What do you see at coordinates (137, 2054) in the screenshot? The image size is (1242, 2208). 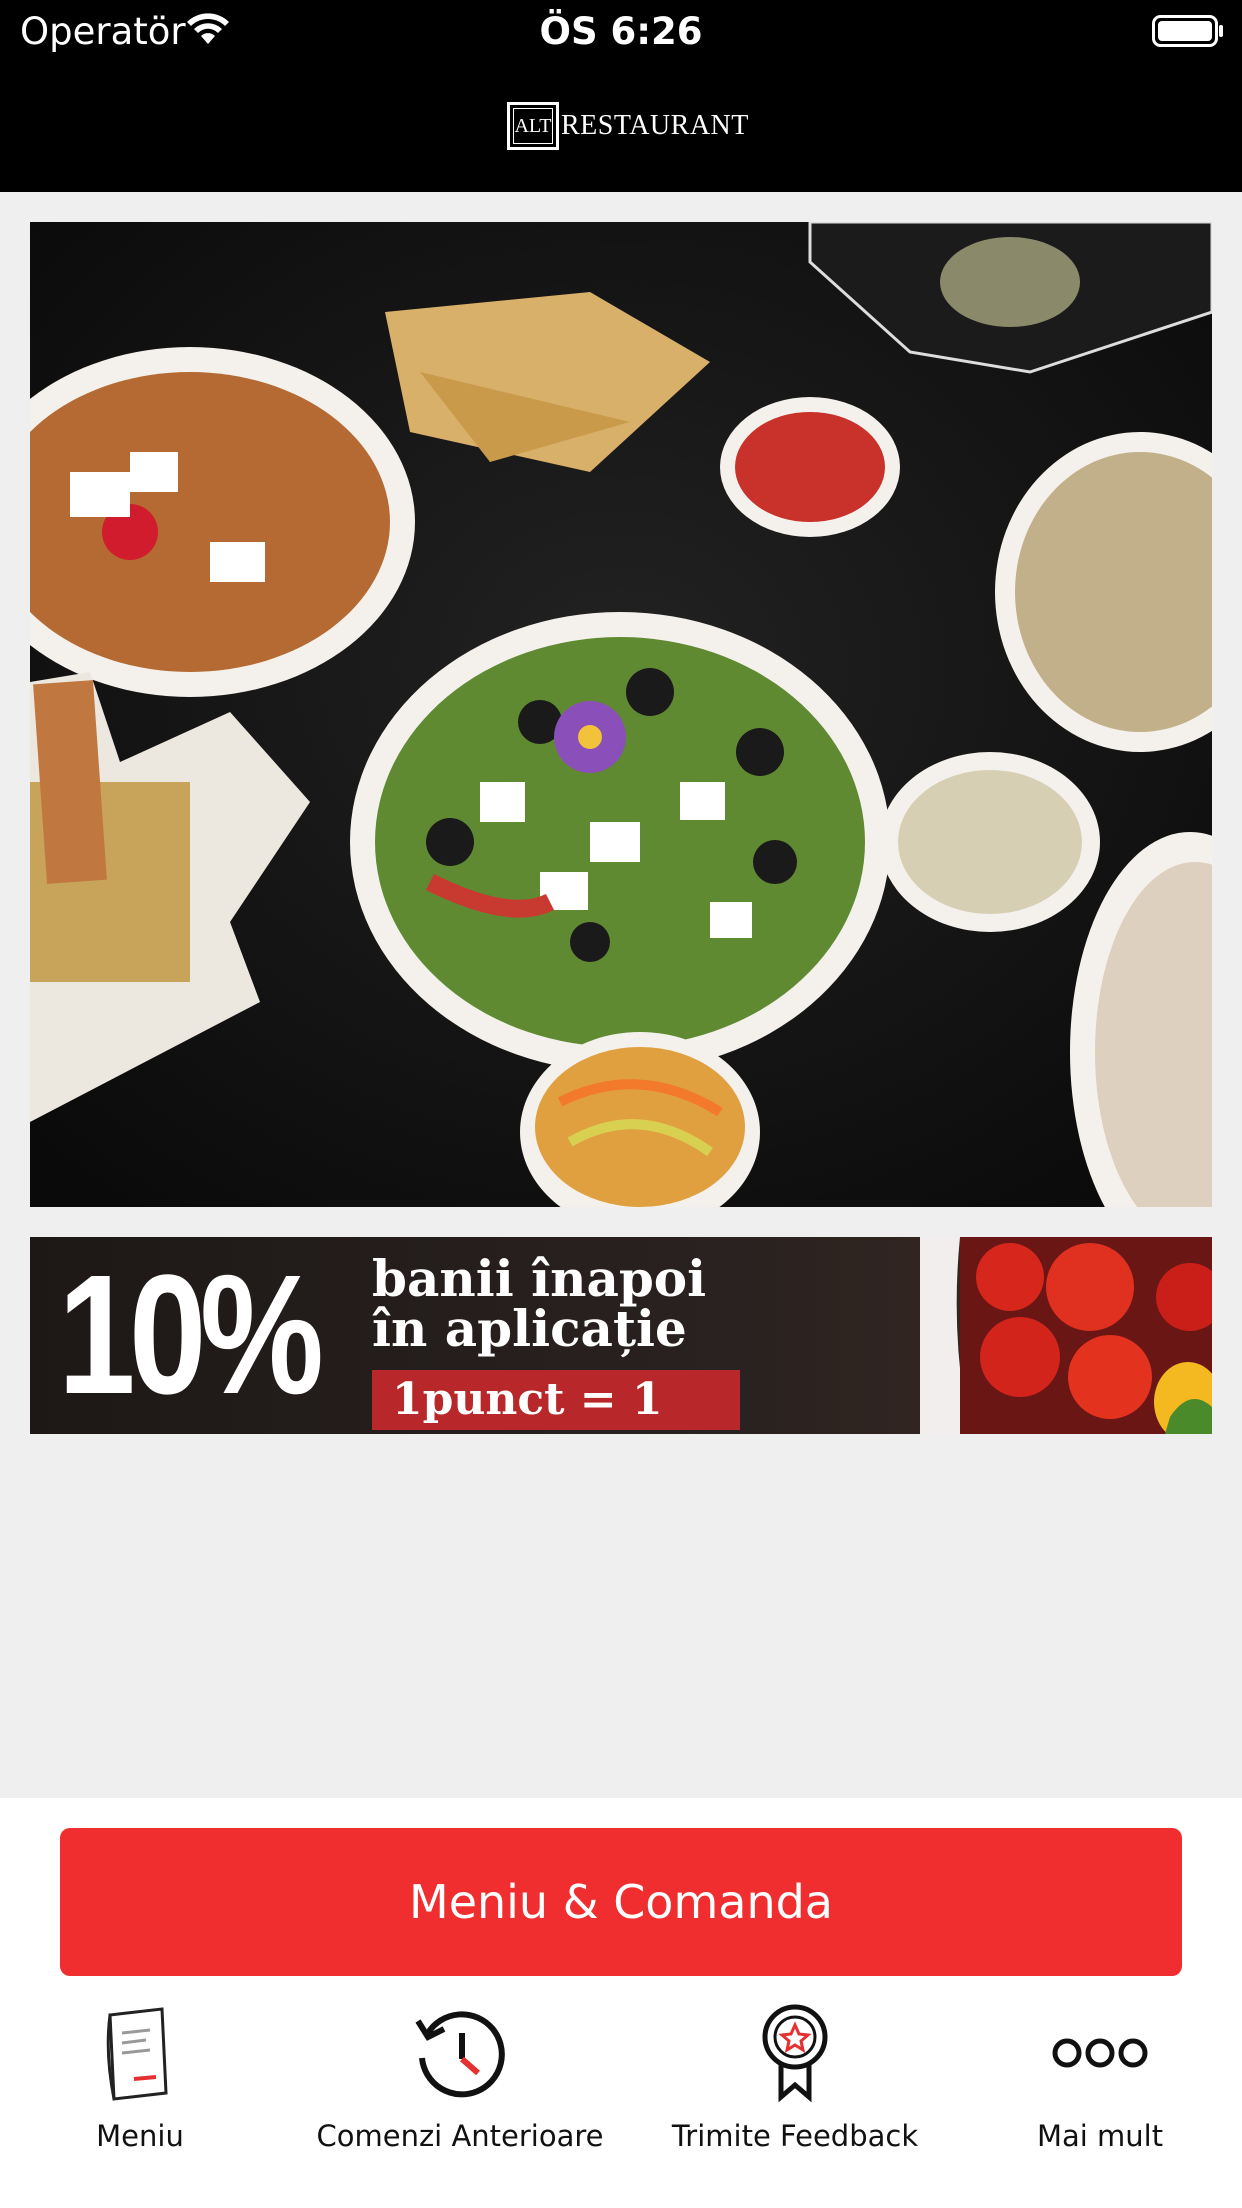 I see `menu-book-icon` at bounding box center [137, 2054].